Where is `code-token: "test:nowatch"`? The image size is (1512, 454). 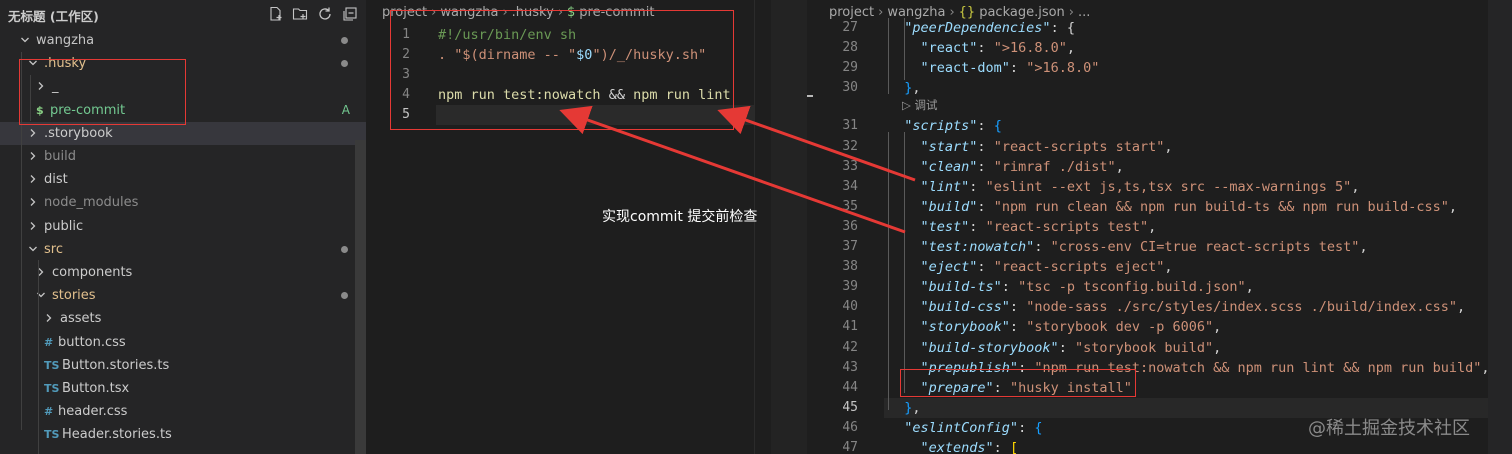 code-token: "test:nowatch" is located at coordinates (977, 247).